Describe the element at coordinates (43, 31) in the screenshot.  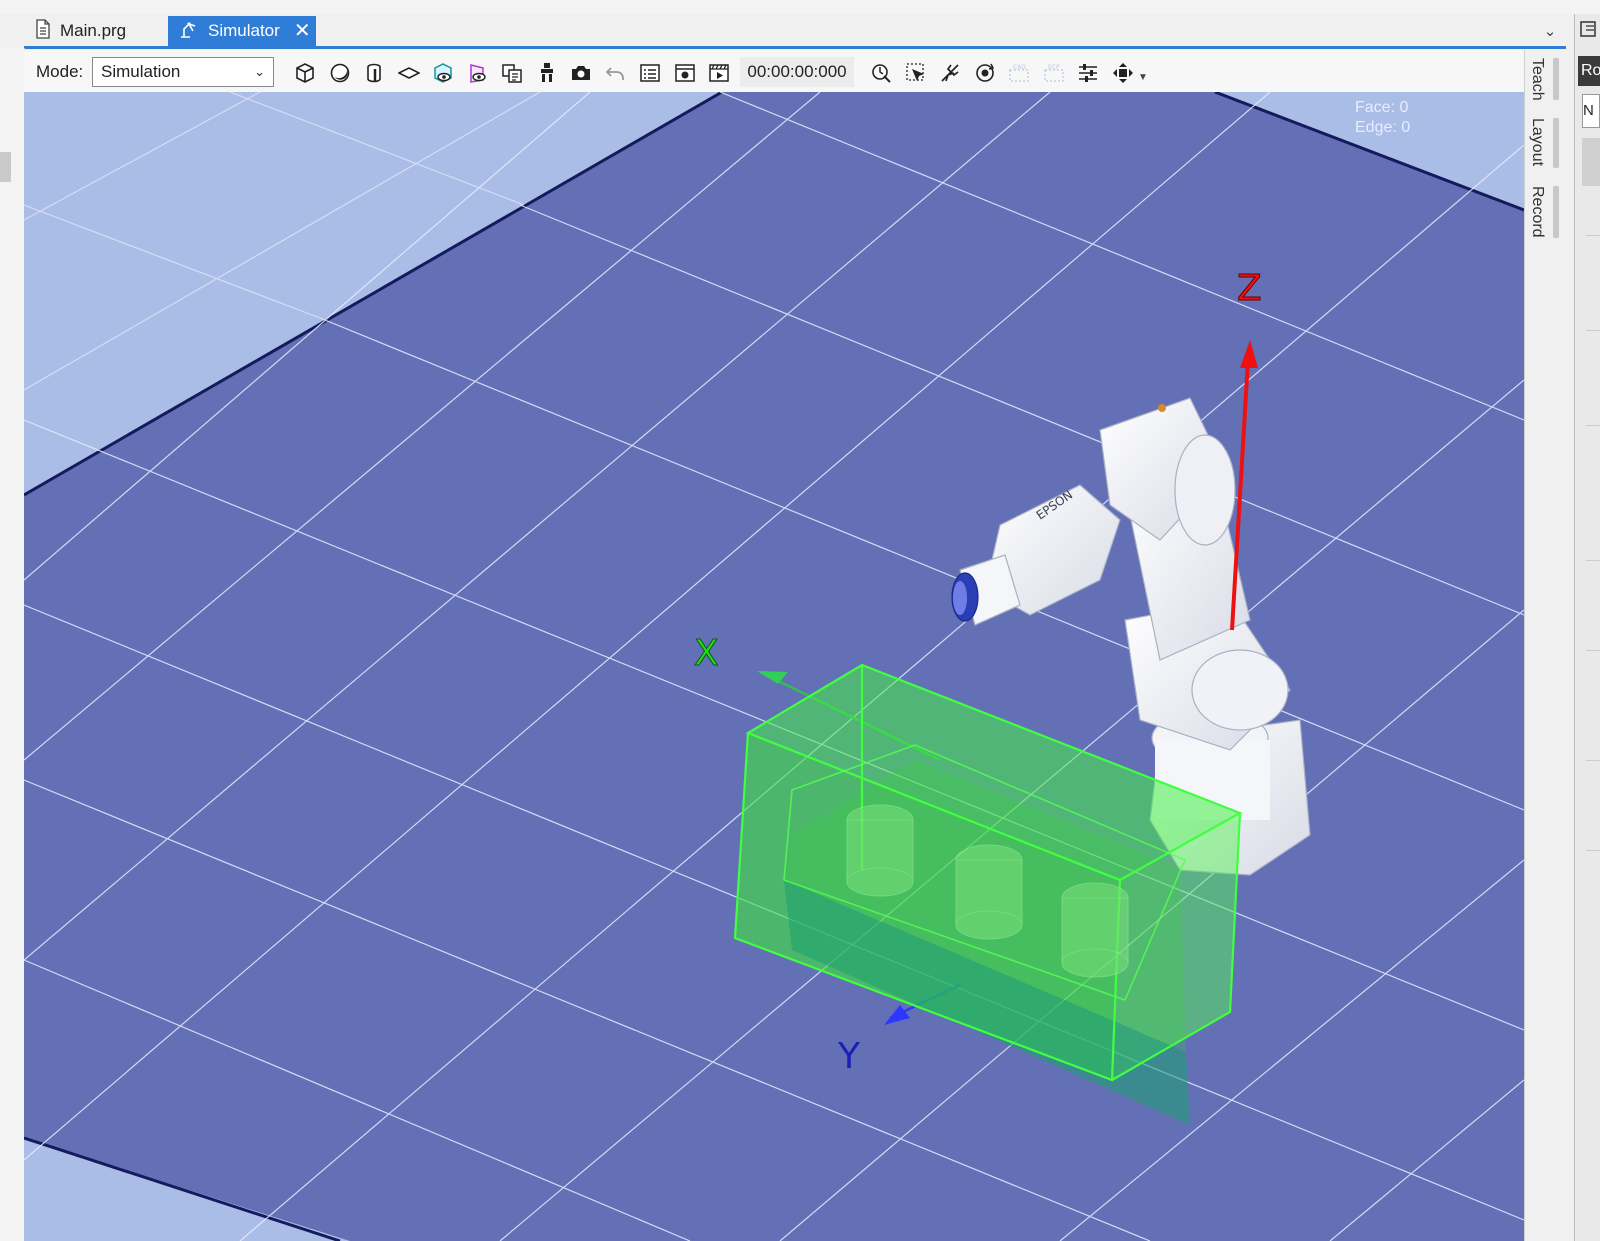
I see `document-icon` at that location.